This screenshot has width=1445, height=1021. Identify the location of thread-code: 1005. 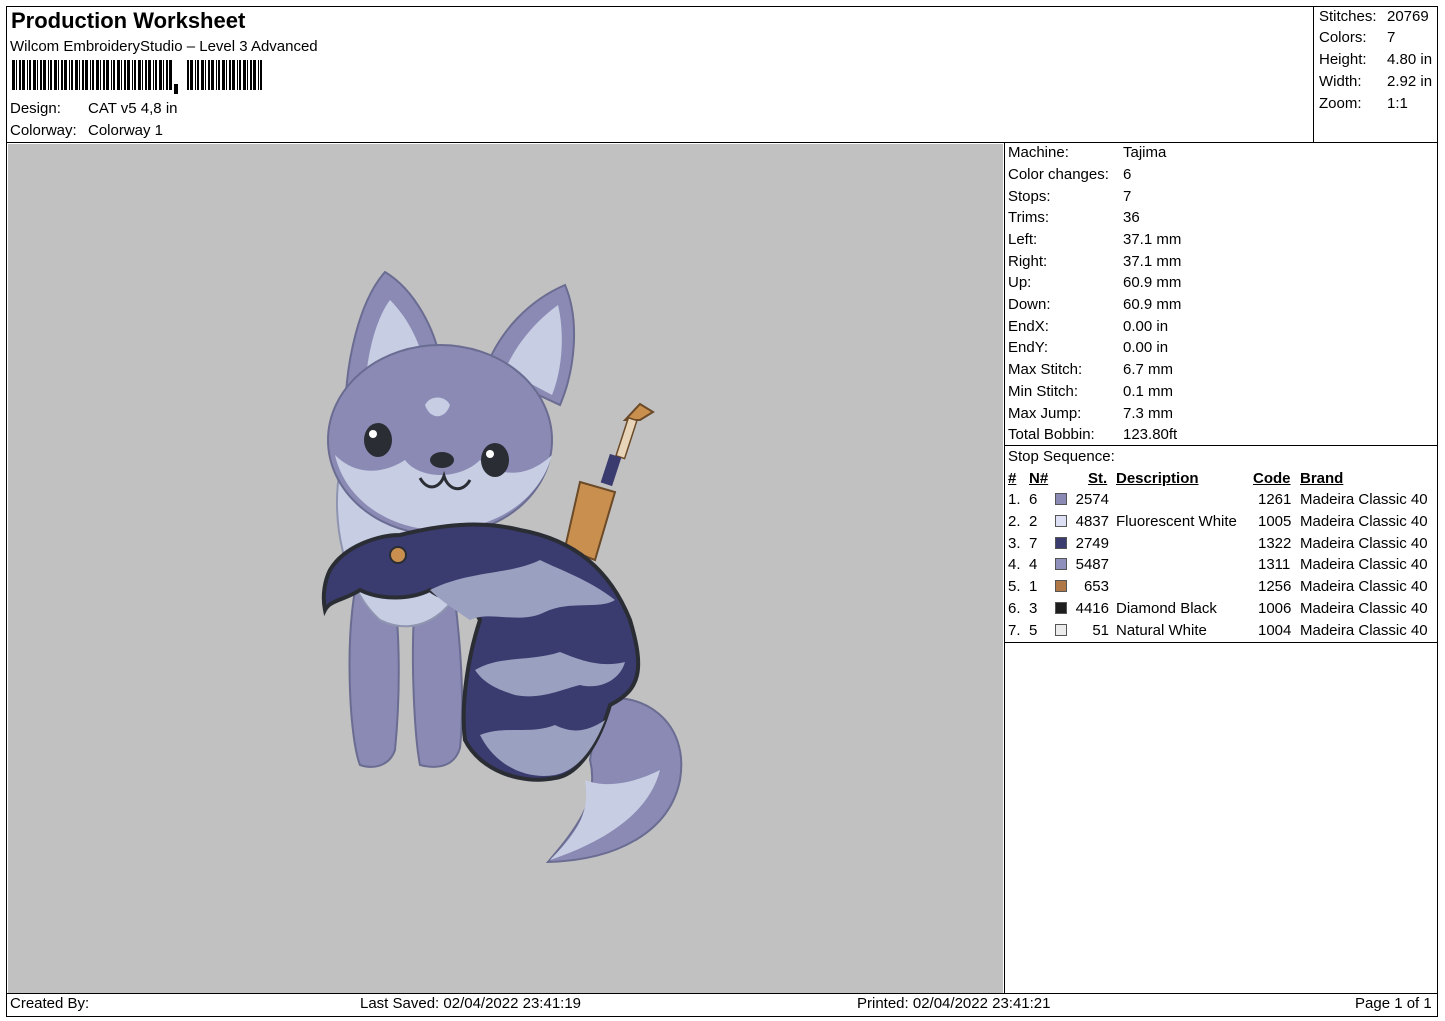
(1275, 521).